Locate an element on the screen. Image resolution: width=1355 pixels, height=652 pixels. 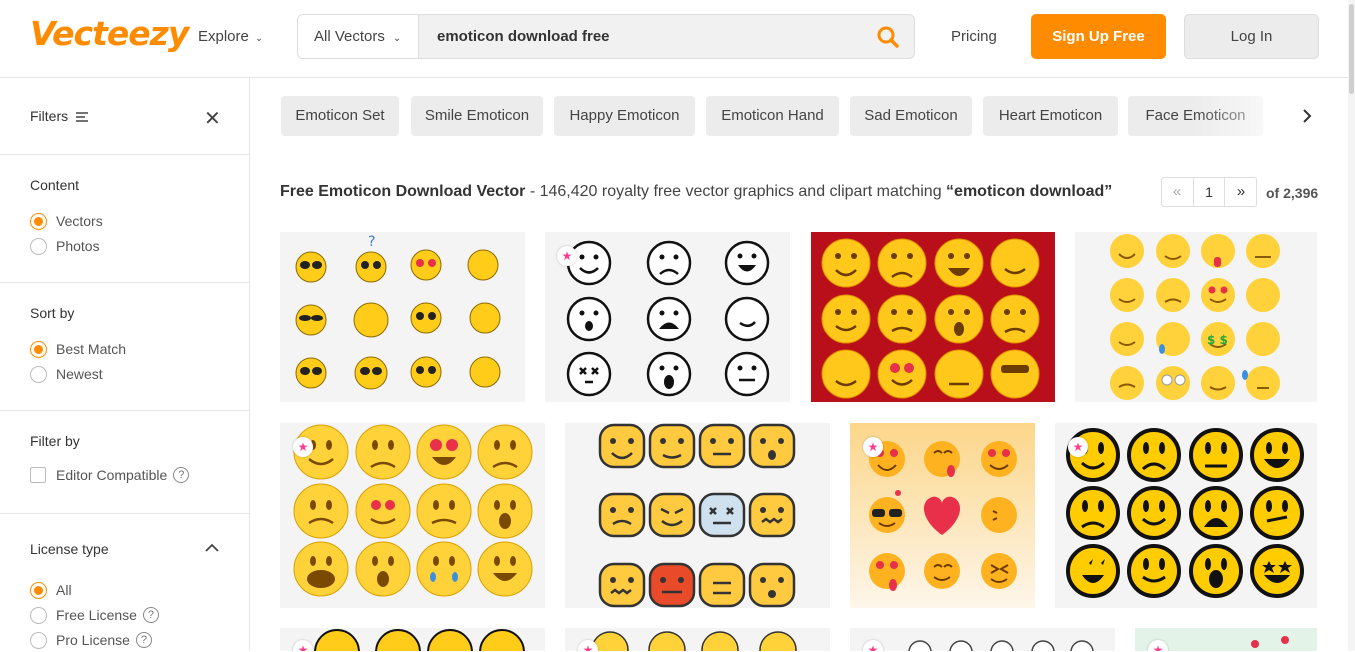
search-bar: All Vectors ⌄ is located at coordinates (606, 36).